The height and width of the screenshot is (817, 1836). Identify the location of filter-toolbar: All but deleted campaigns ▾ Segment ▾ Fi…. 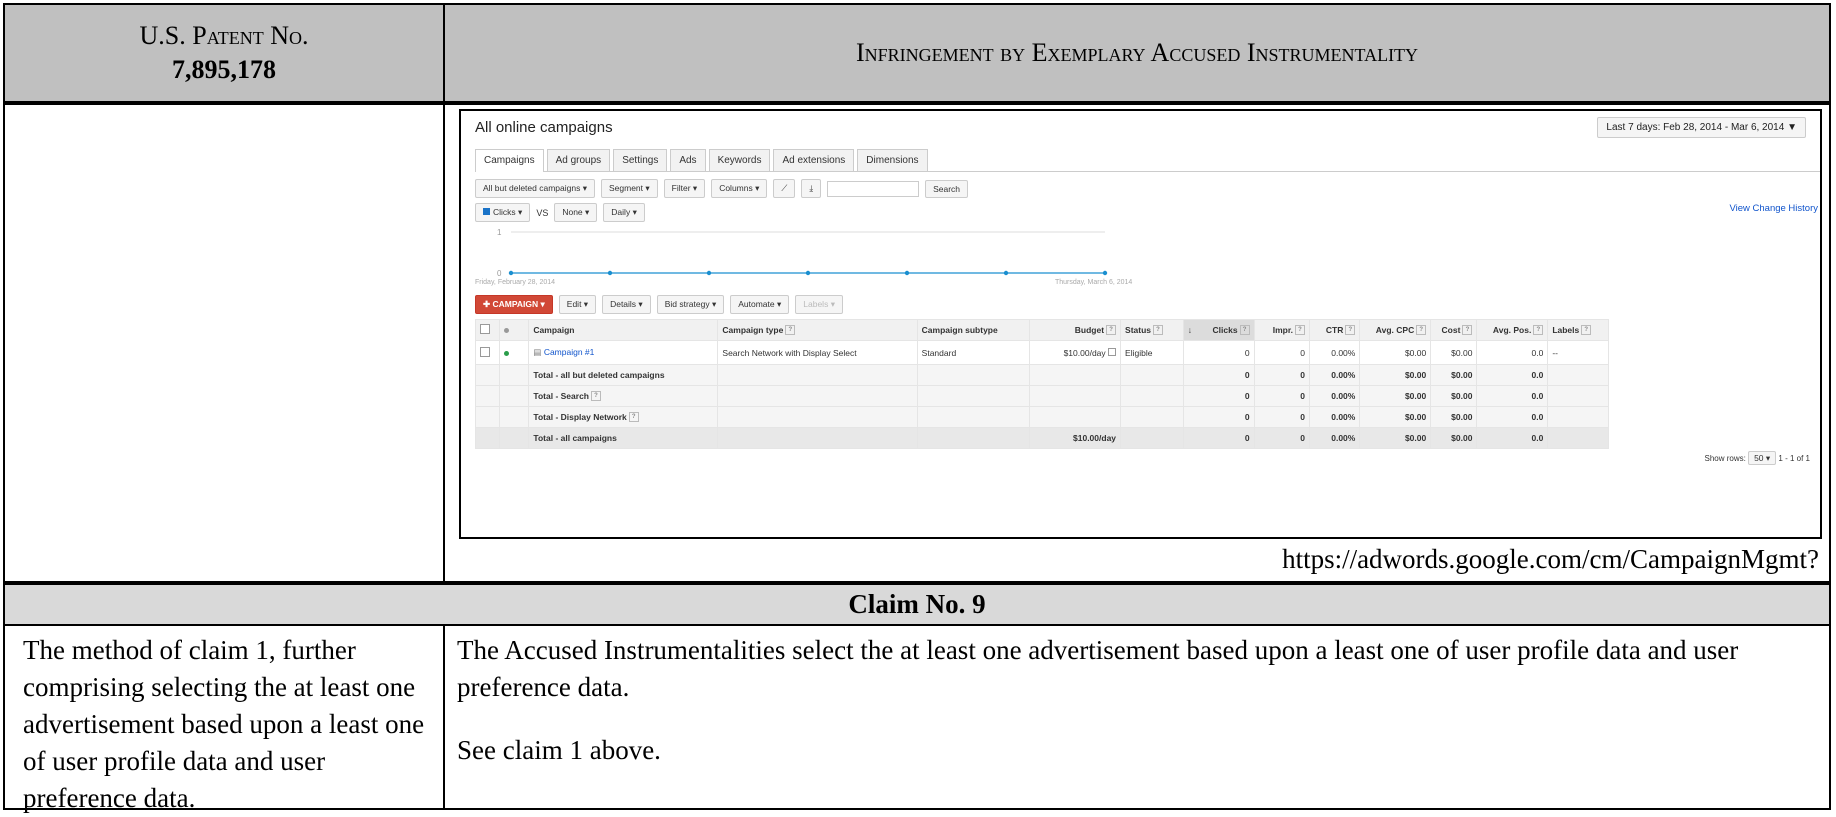
(722, 188).